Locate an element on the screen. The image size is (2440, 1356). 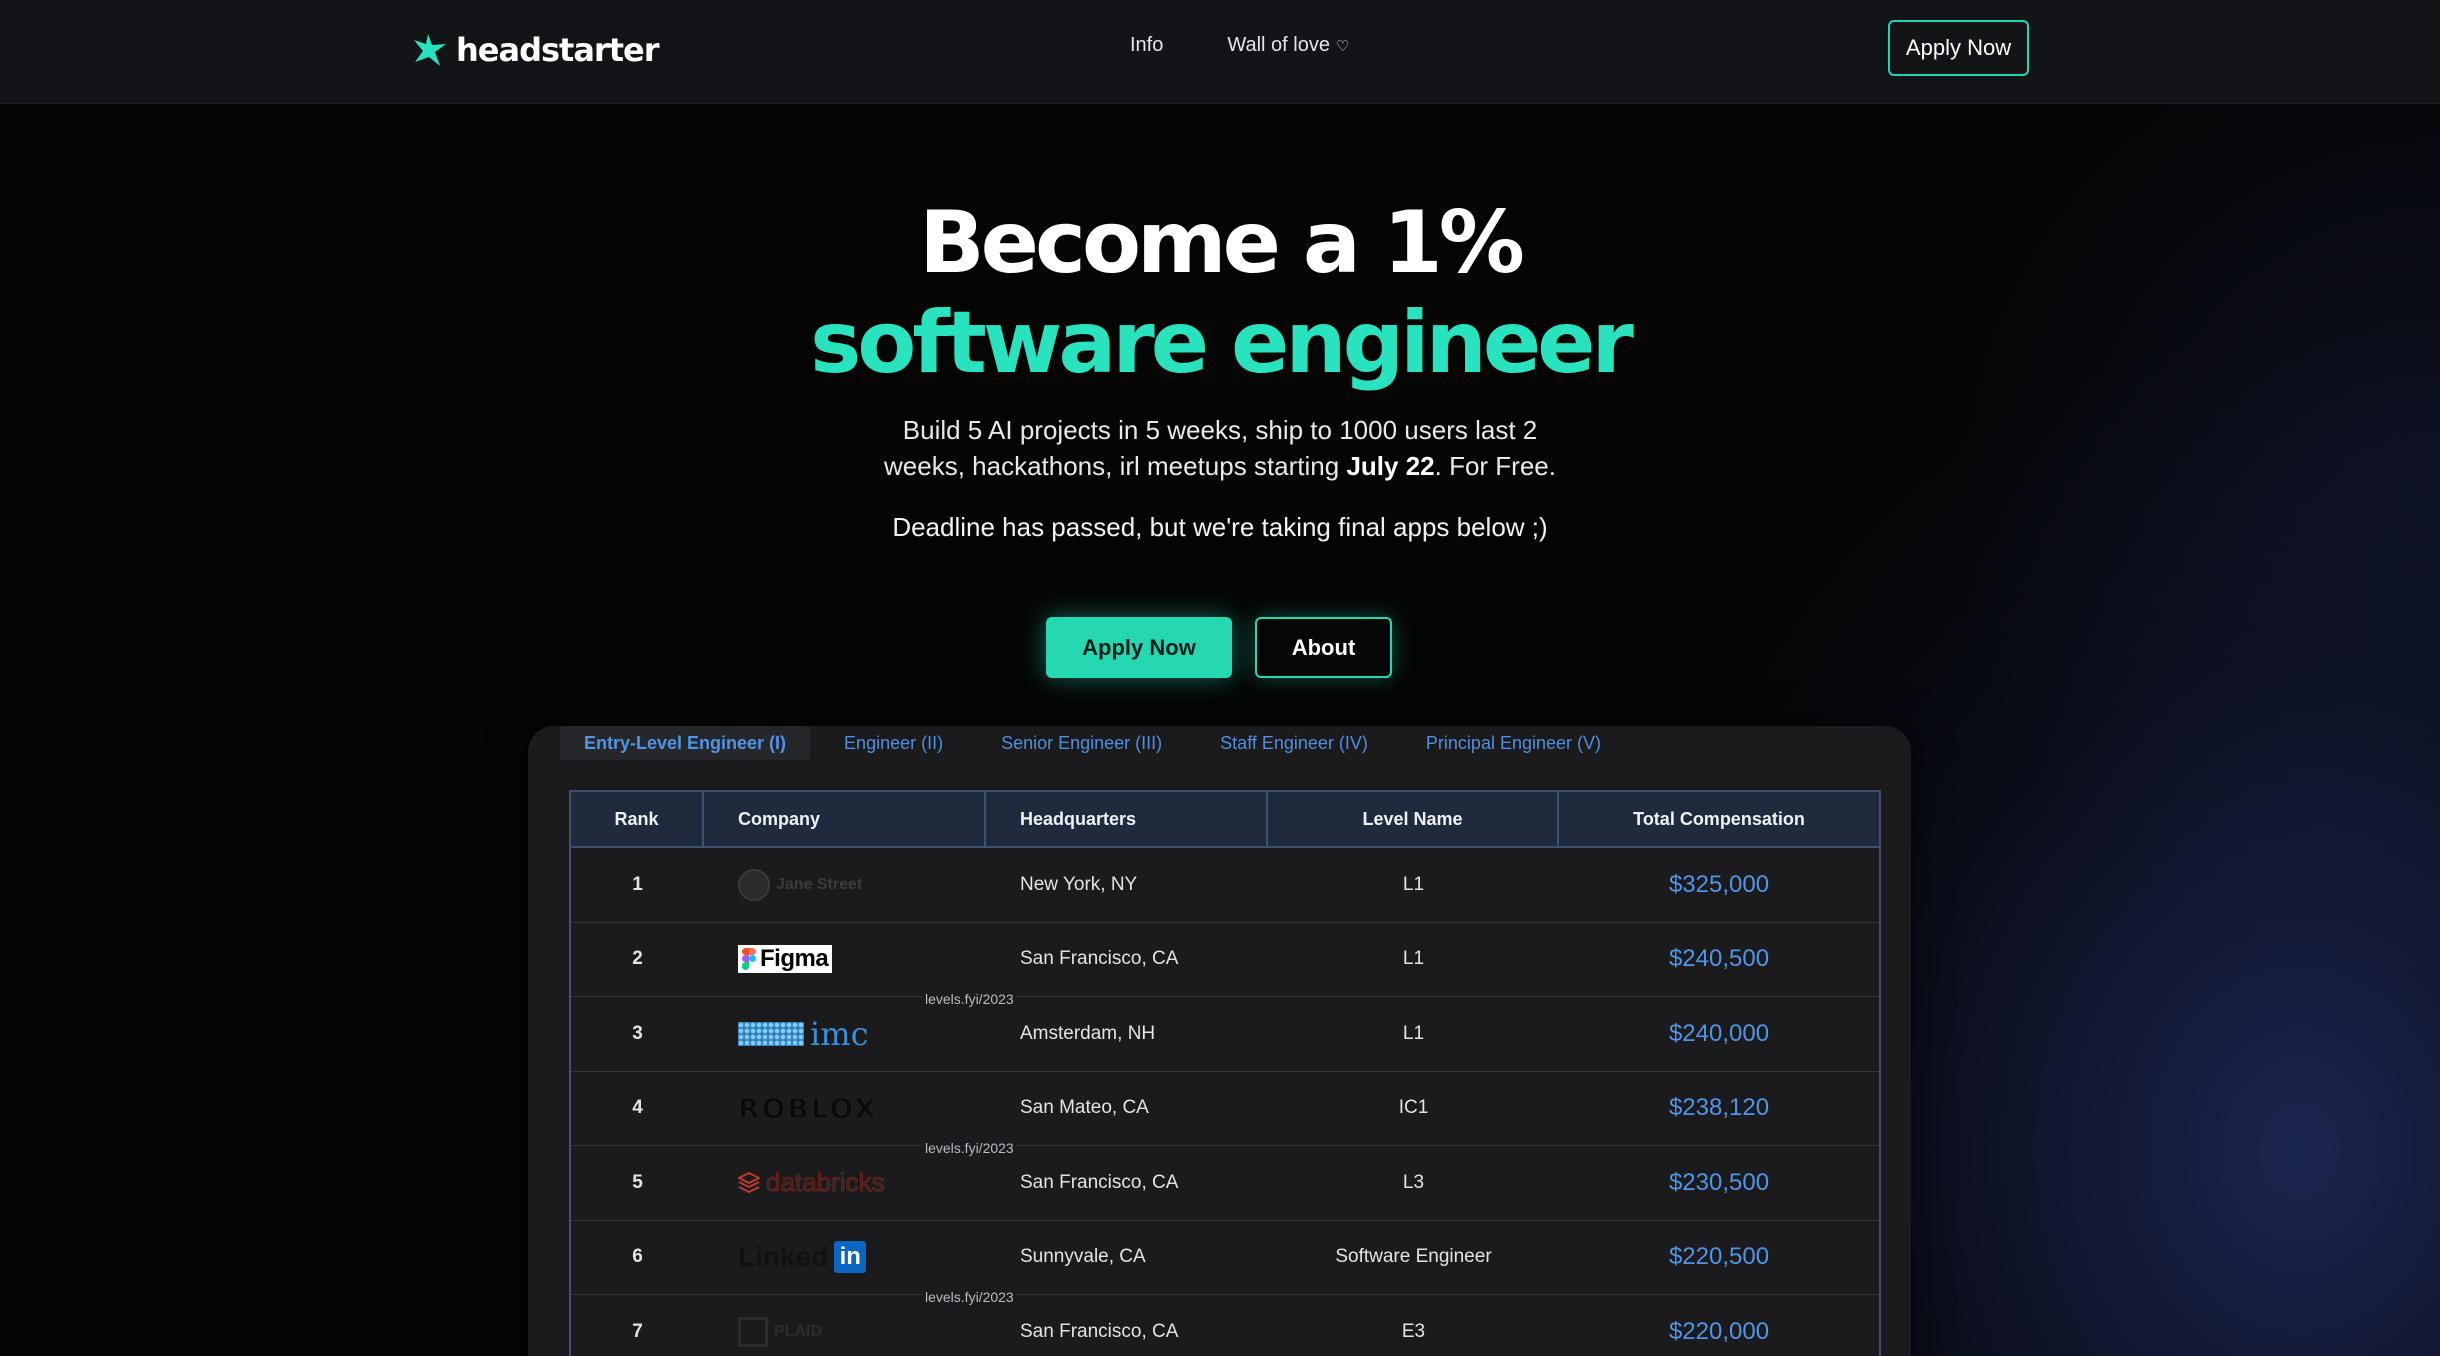
company-name: Jane Street is located at coordinates (819, 884).